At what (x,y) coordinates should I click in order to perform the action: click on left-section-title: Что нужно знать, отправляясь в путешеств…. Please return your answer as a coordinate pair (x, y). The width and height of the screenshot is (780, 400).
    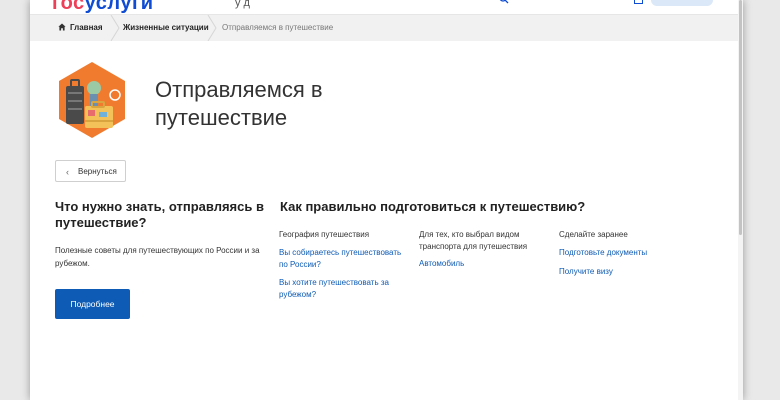
    Looking at the image, I should click on (159, 214).